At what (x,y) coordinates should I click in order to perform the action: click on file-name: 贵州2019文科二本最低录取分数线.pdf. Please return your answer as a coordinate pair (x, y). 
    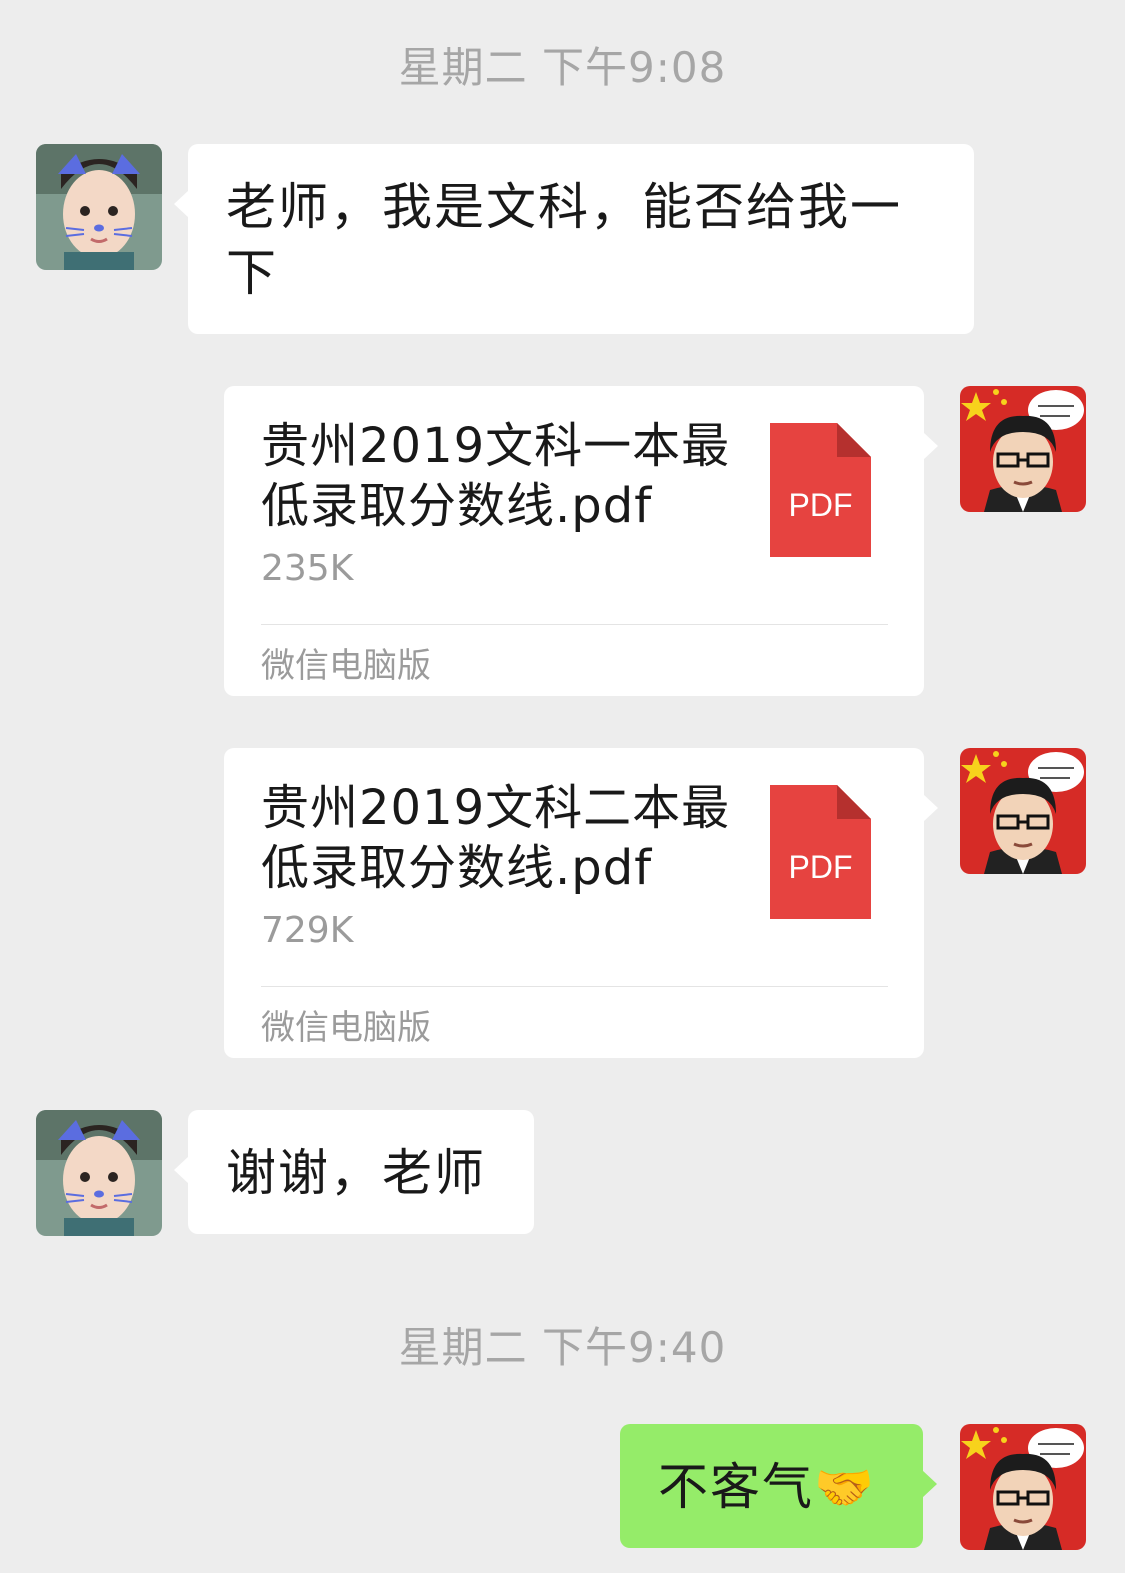
    Looking at the image, I should click on (496, 838).